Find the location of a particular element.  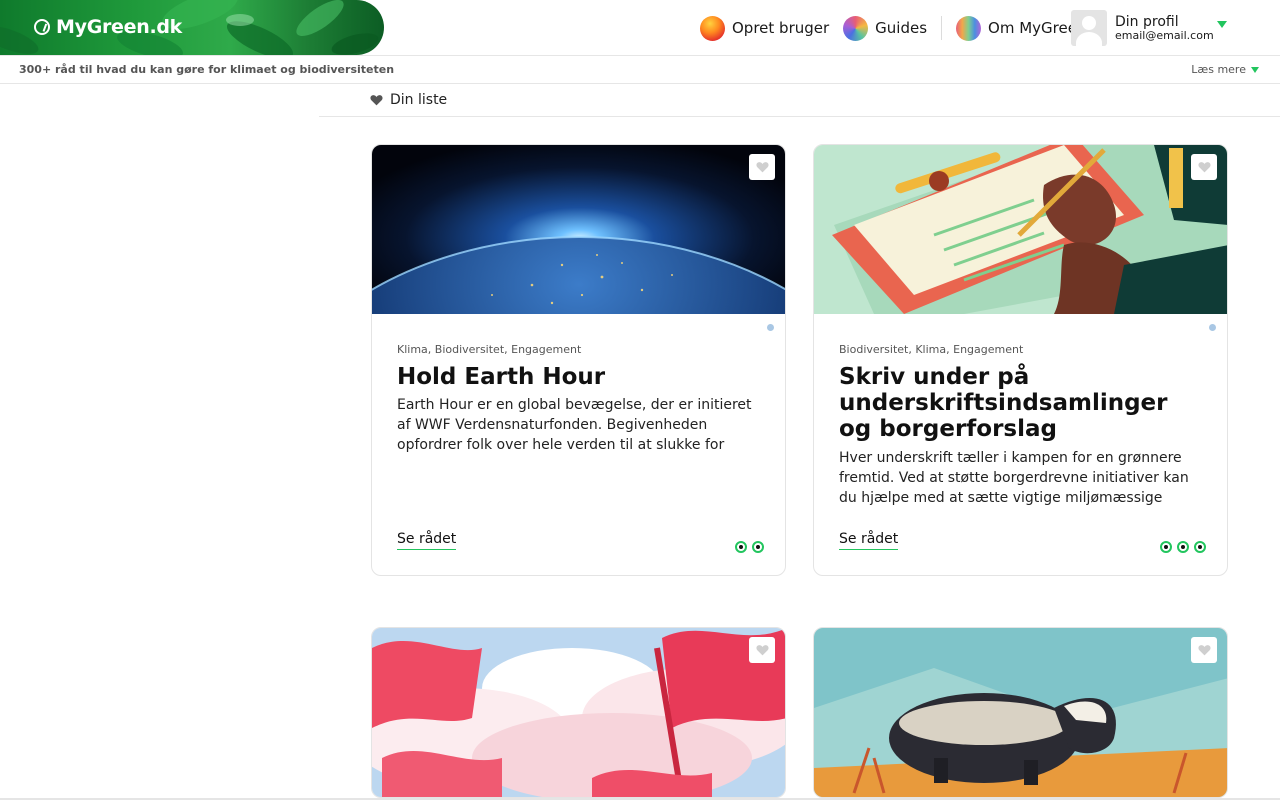

read-more-label: Læs mere is located at coordinates (1218, 69).